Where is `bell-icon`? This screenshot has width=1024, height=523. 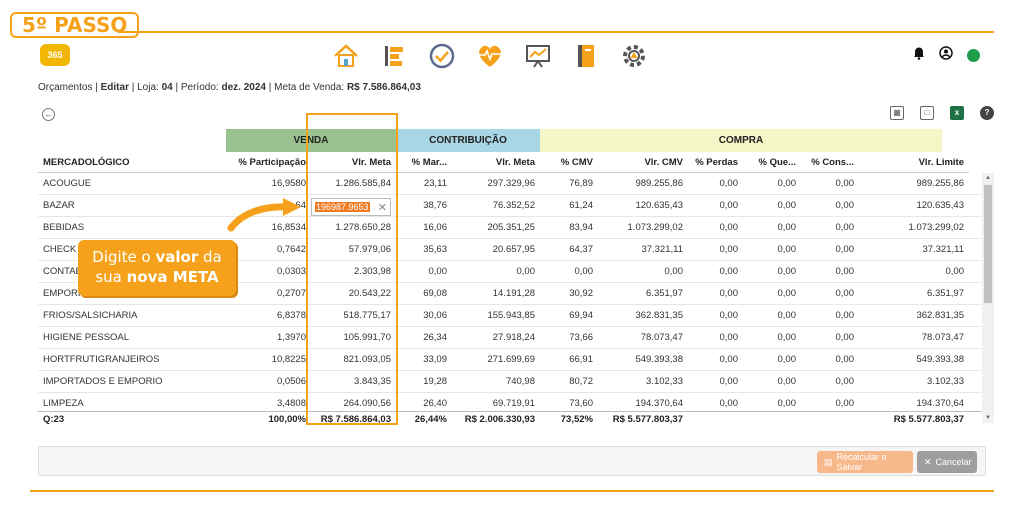
bell-icon is located at coordinates (919, 55).